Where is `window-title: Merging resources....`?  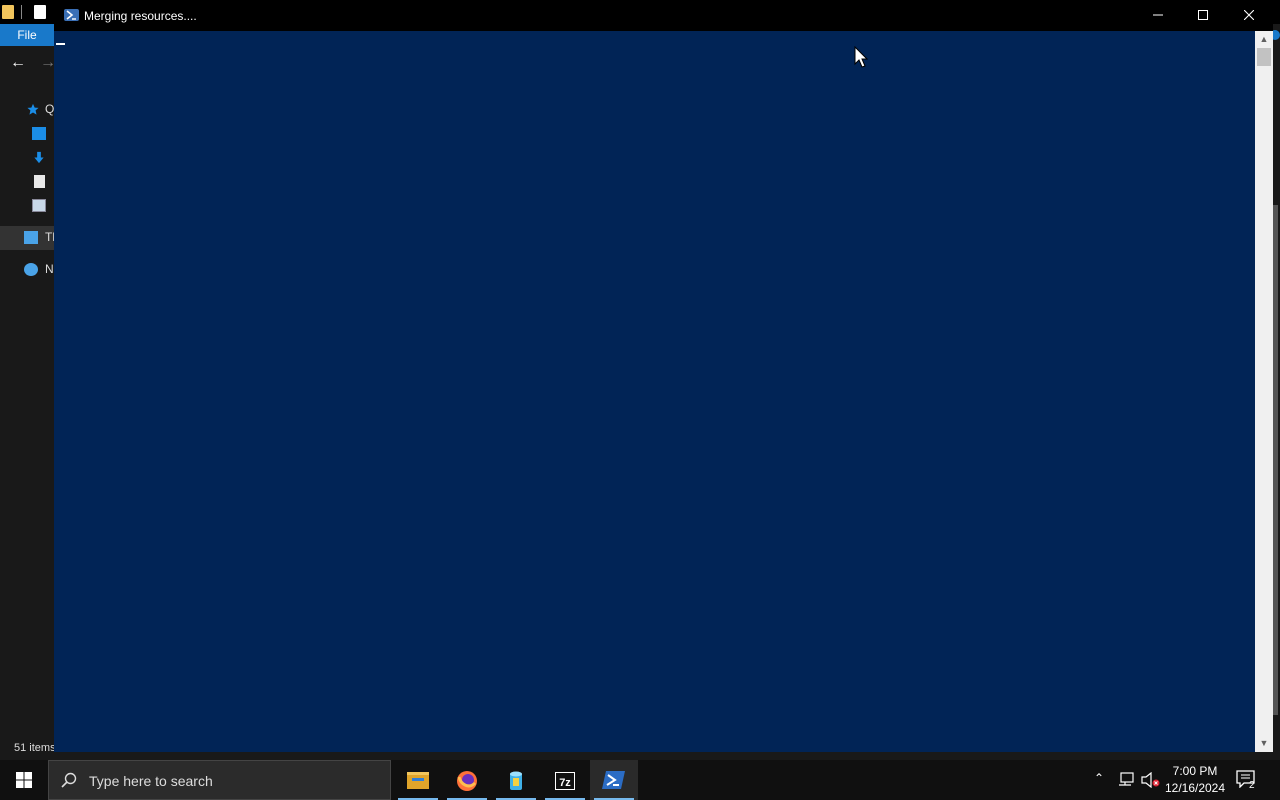 window-title: Merging resources.... is located at coordinates (140, 16).